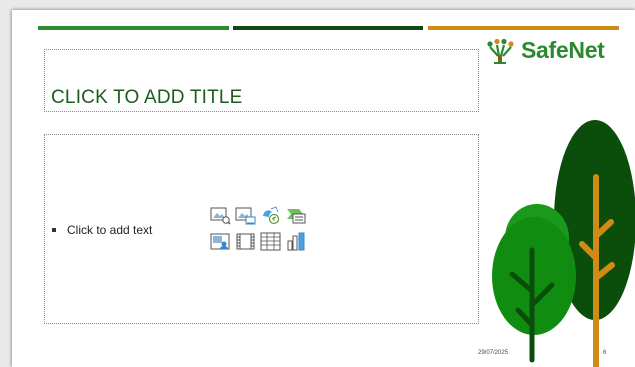 The width and height of the screenshot is (635, 367). I want to click on insert-content-icons, so click(257, 228).